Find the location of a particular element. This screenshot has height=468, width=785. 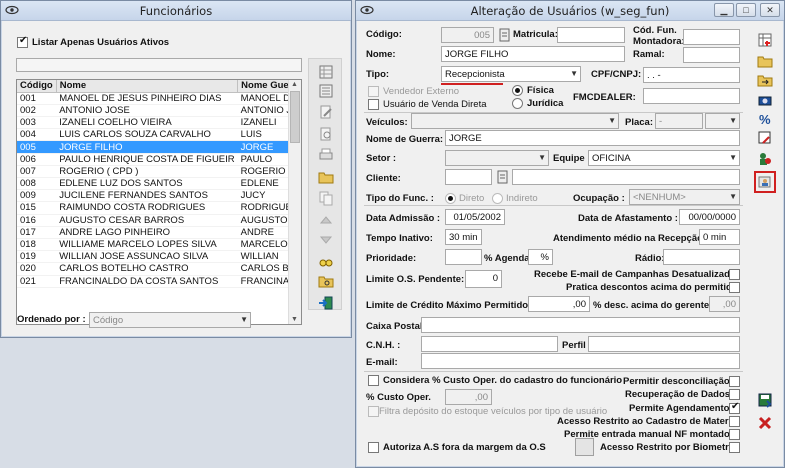

atendimento-field: 0 min is located at coordinates (719, 237).